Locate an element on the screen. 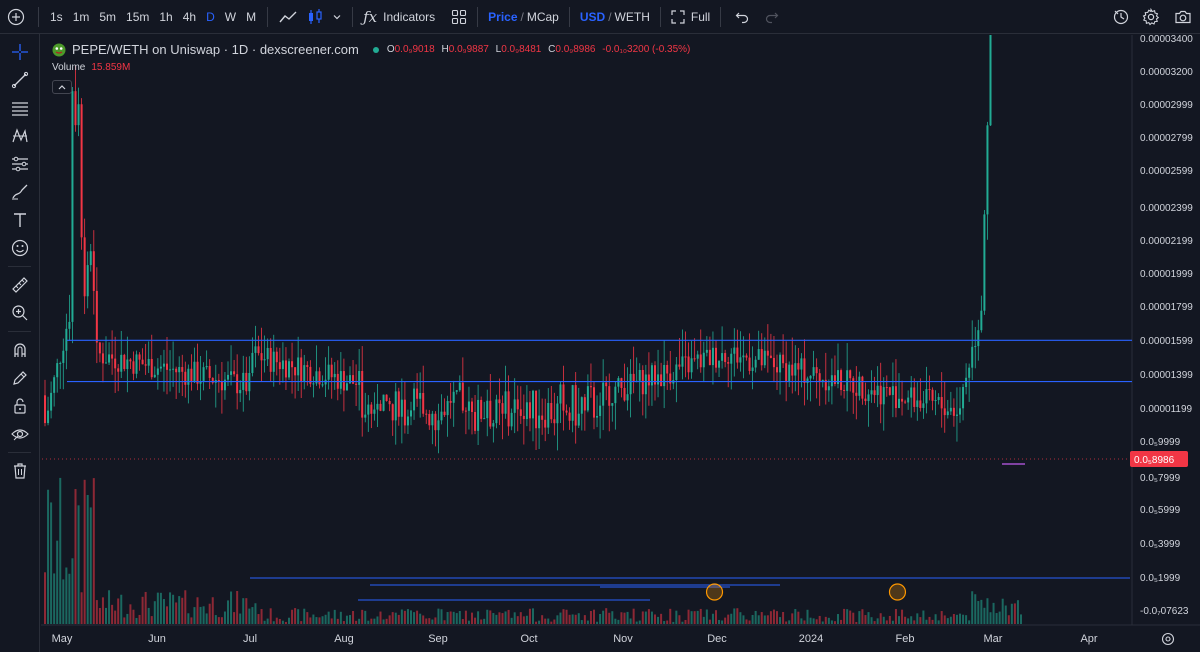  zoom-tool is located at coordinates (20, 313).